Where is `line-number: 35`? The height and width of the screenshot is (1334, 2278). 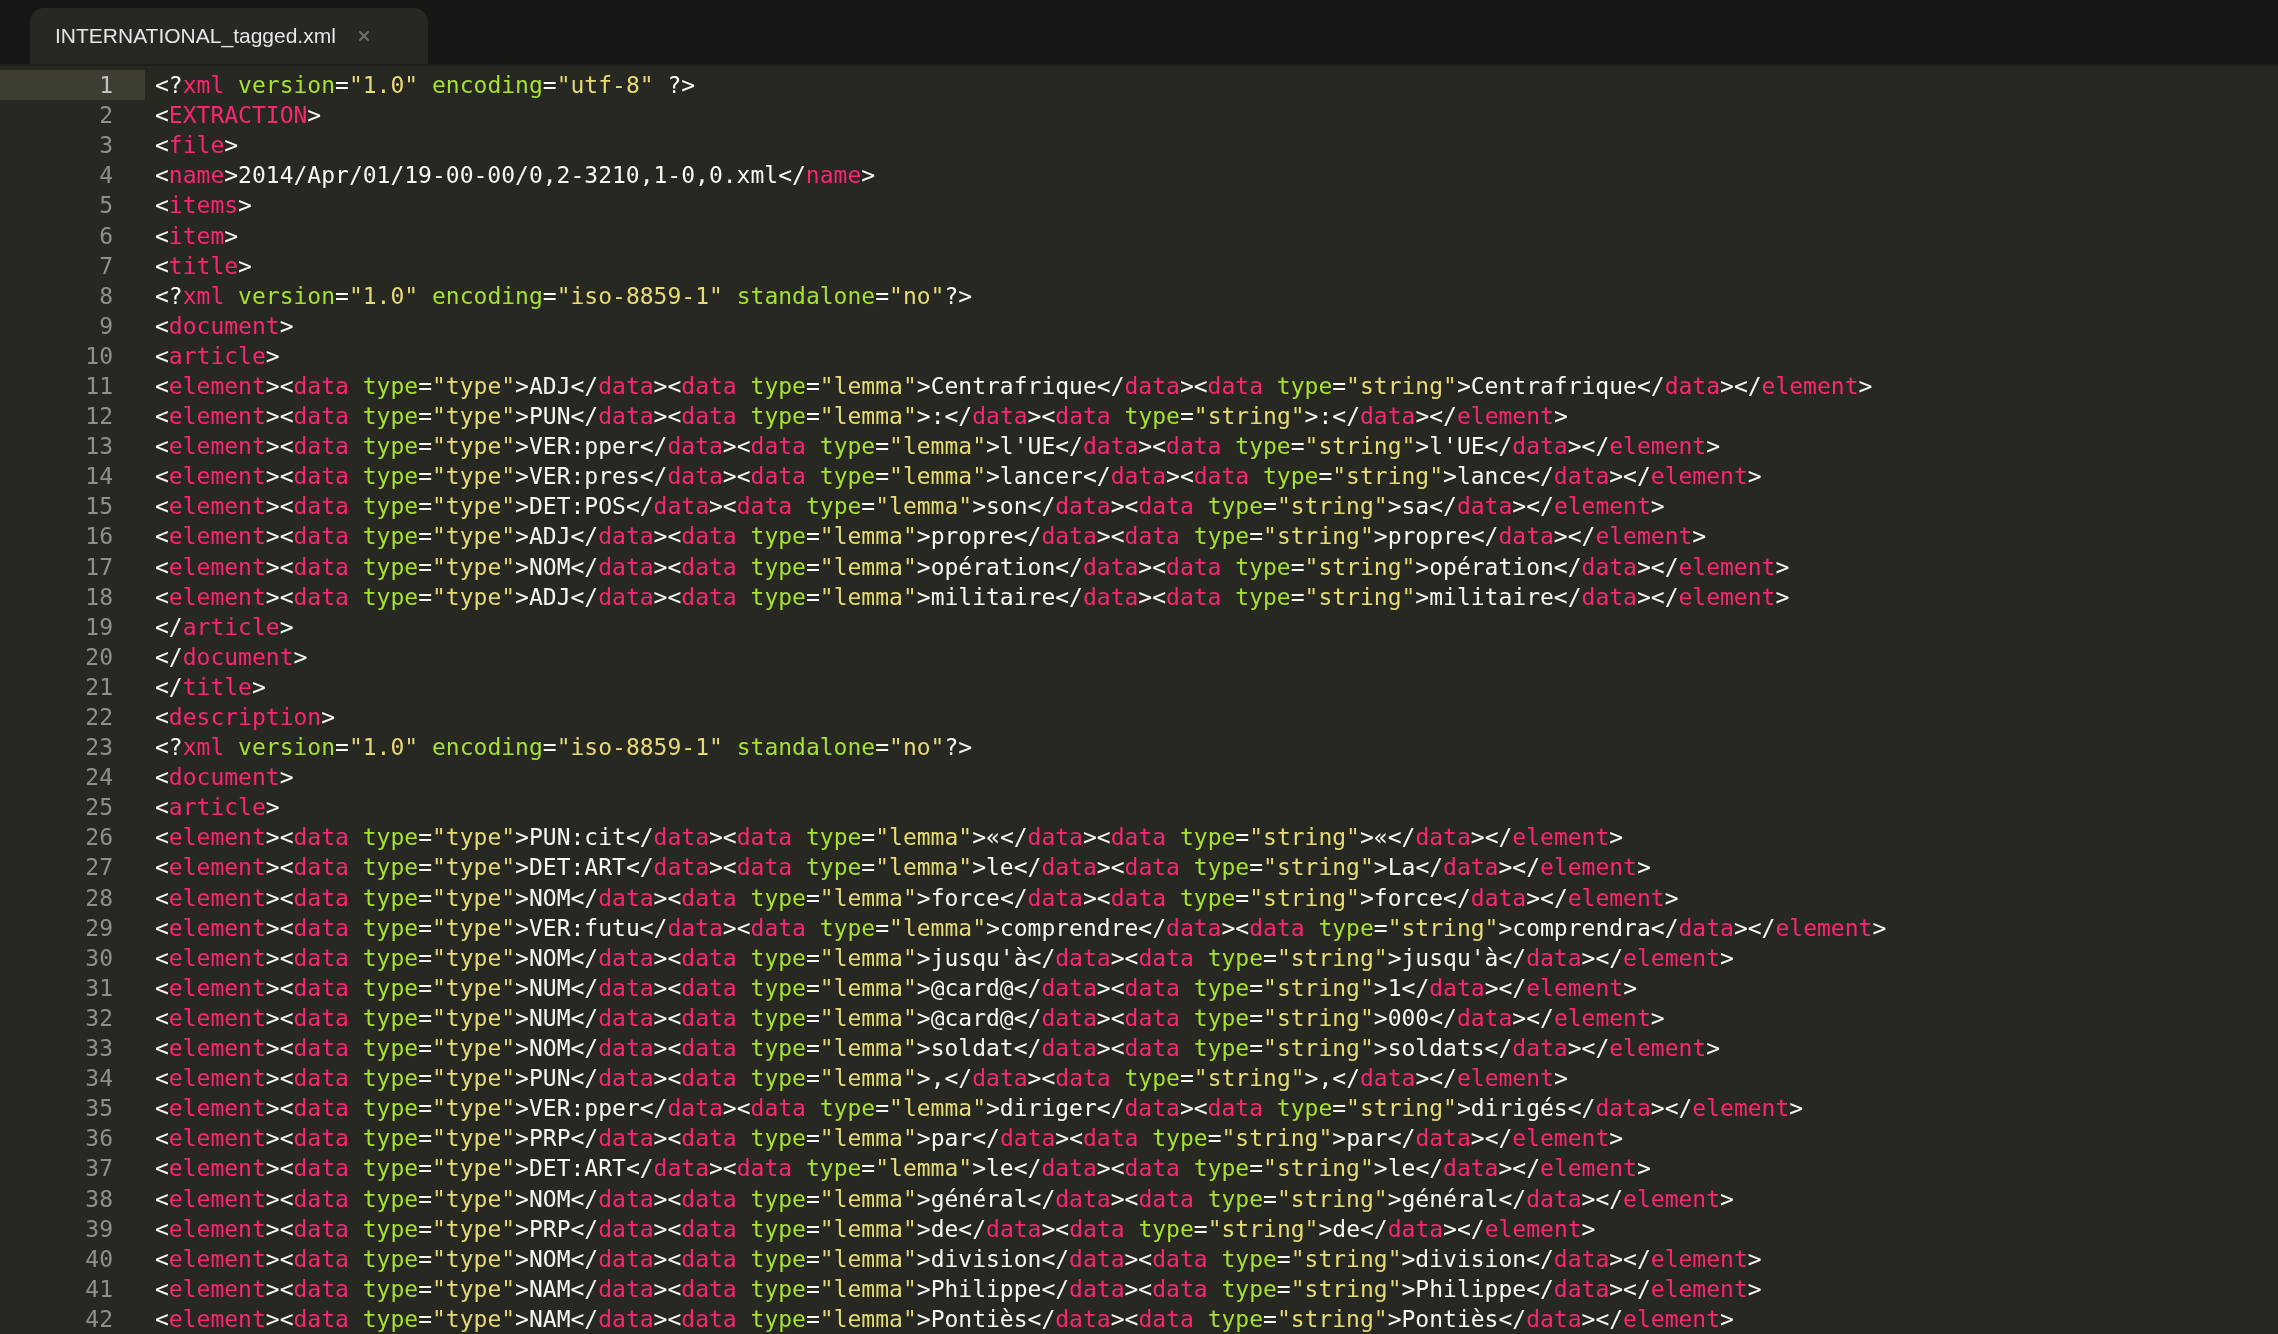
line-number: 35 is located at coordinates (99, 1109).